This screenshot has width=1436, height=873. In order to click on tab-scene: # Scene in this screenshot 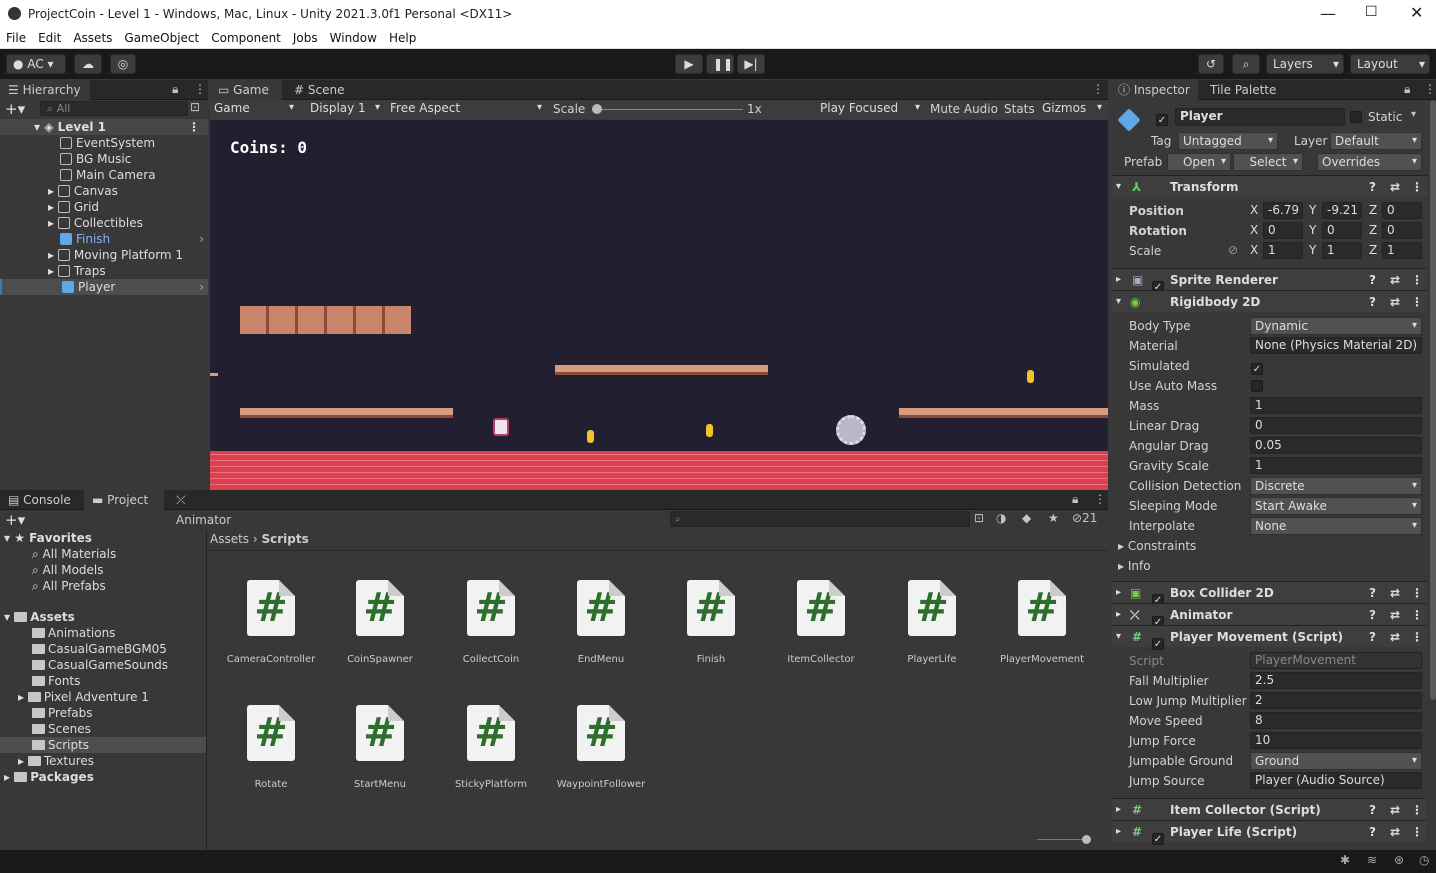, I will do `click(321, 90)`.